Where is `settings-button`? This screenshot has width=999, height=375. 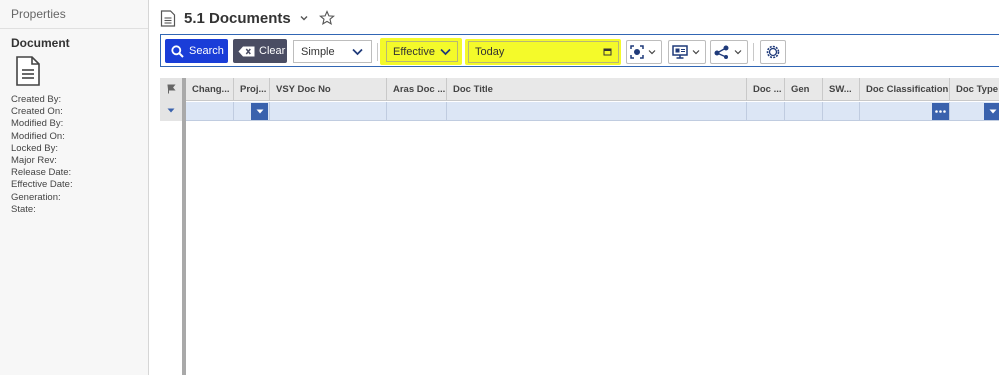 settings-button is located at coordinates (773, 52).